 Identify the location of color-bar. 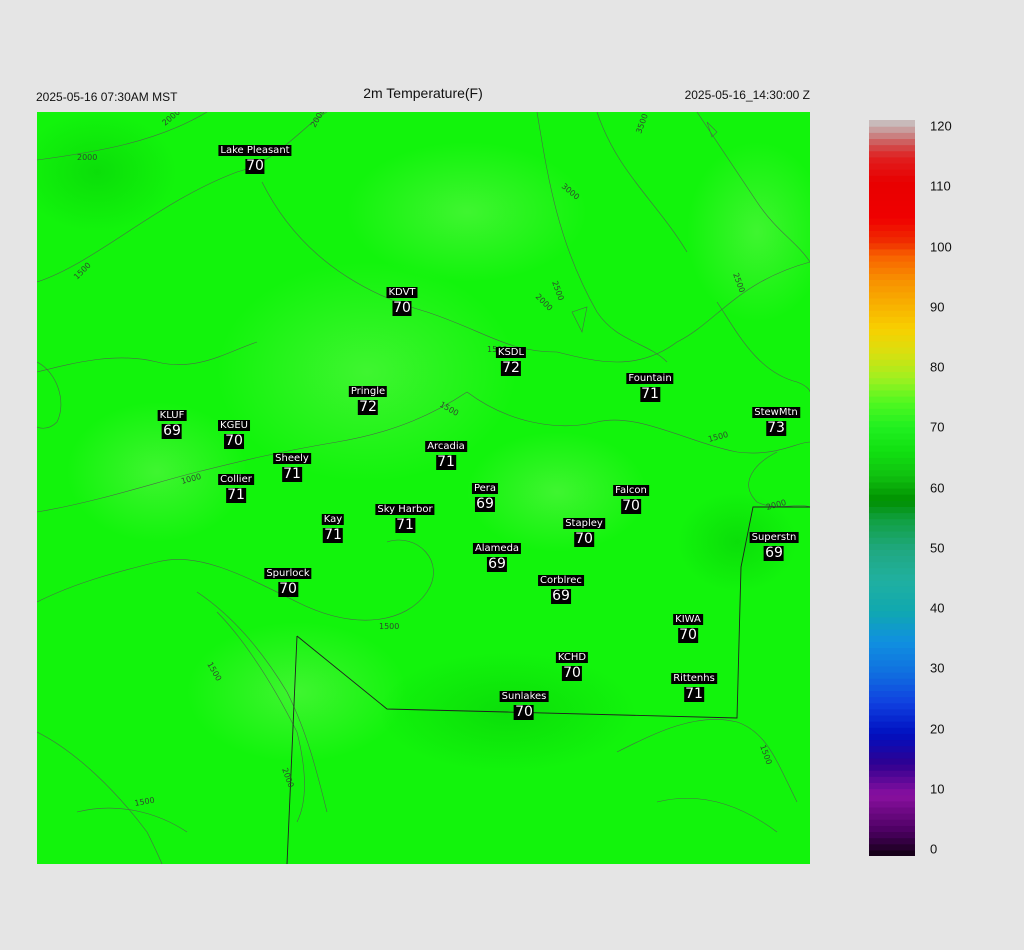
(892, 488).